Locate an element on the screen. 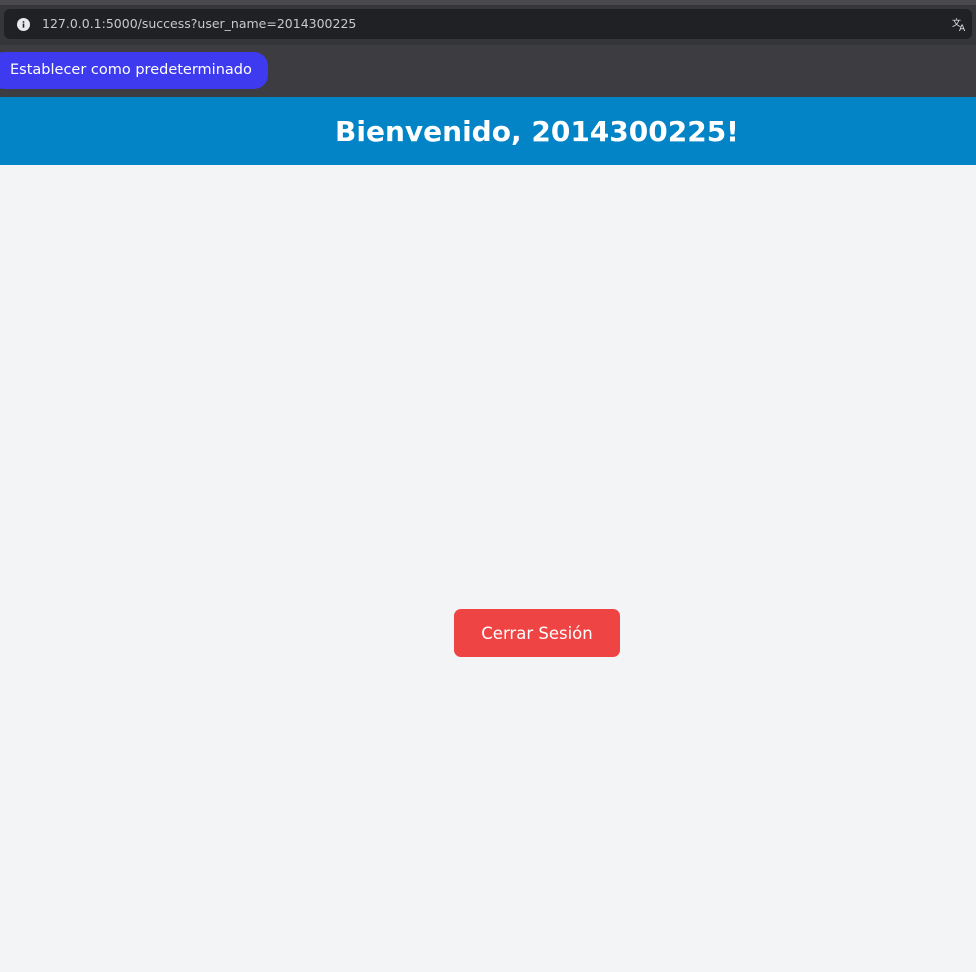 The width and height of the screenshot is (976, 972). logout-button: Cerrar Sesión is located at coordinates (537, 633).